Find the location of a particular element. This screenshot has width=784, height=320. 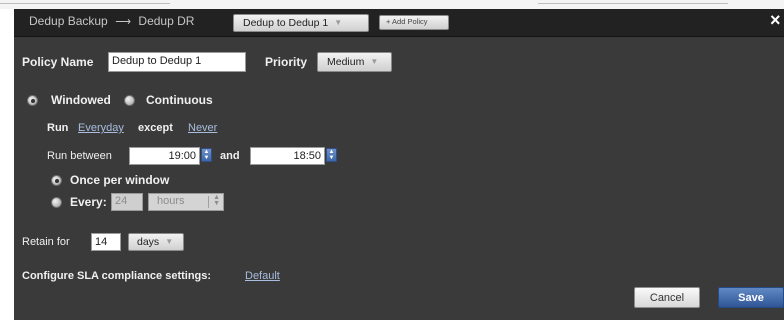

retention-unit-select: days ▼ is located at coordinates (156, 242).